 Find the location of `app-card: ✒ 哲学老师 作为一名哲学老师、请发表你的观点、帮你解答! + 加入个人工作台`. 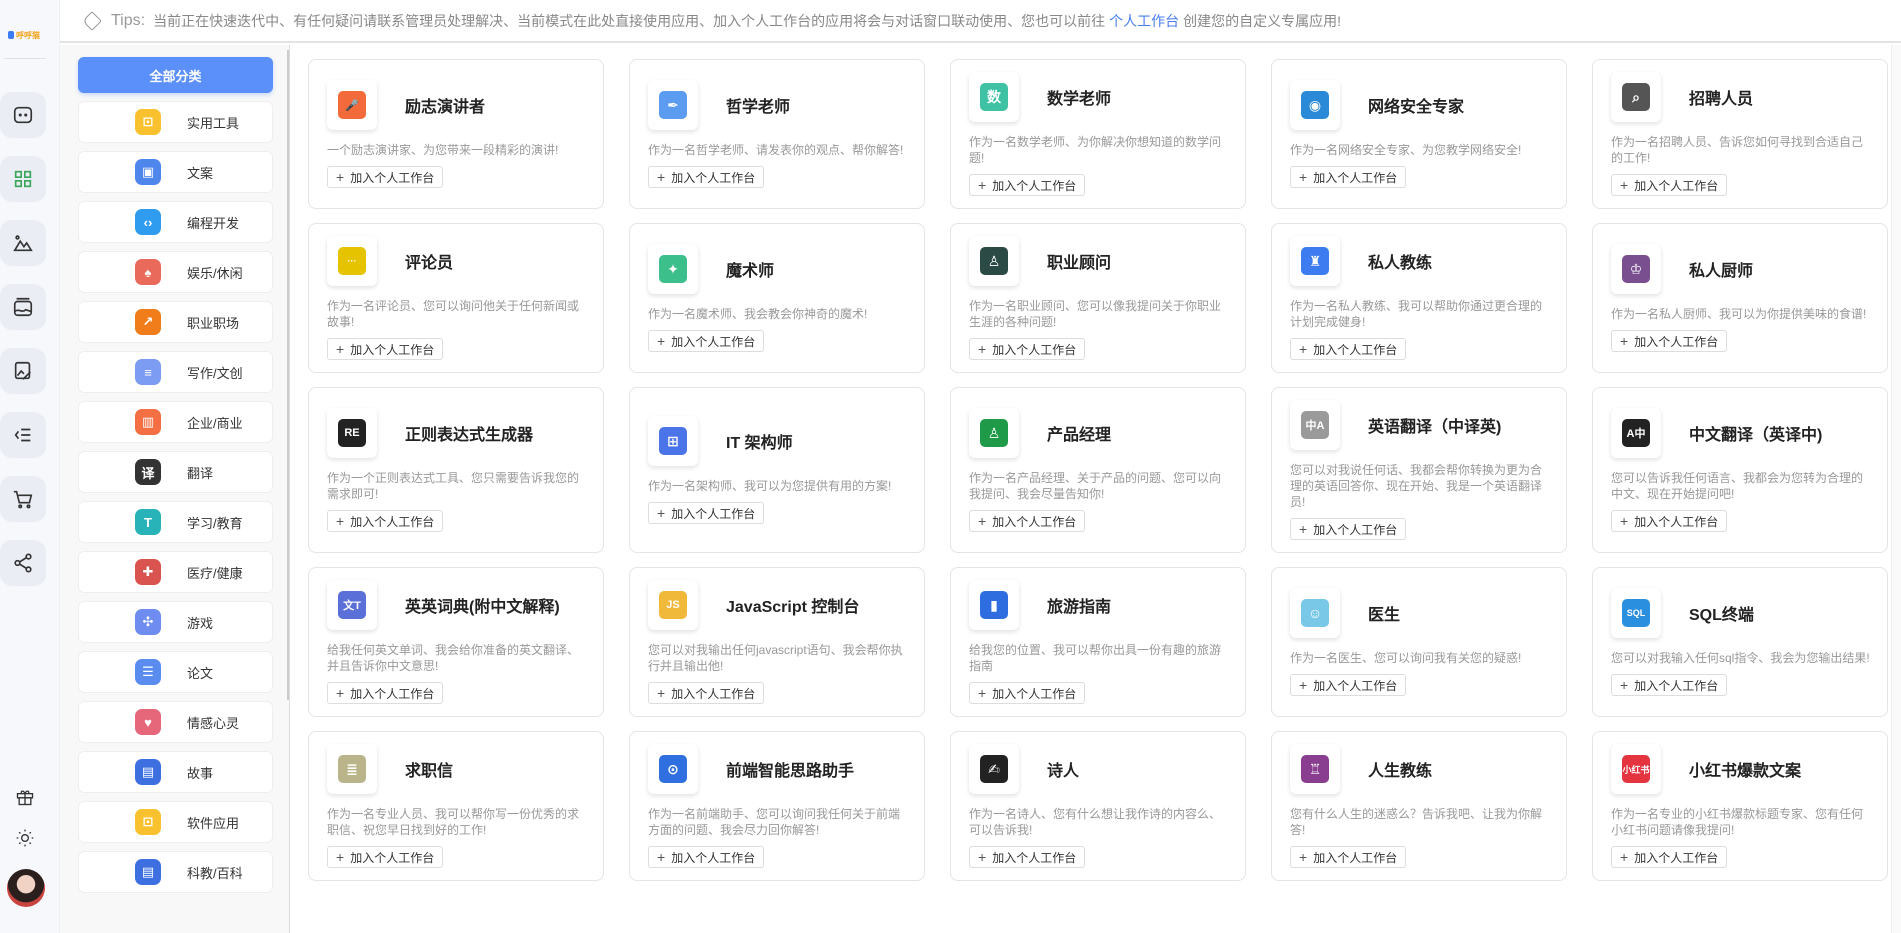

app-card: ✒ 哲学老师 作为一名哲学老师、请发表你的观点、帮你解答! + 加入个人工作台 is located at coordinates (777, 134).